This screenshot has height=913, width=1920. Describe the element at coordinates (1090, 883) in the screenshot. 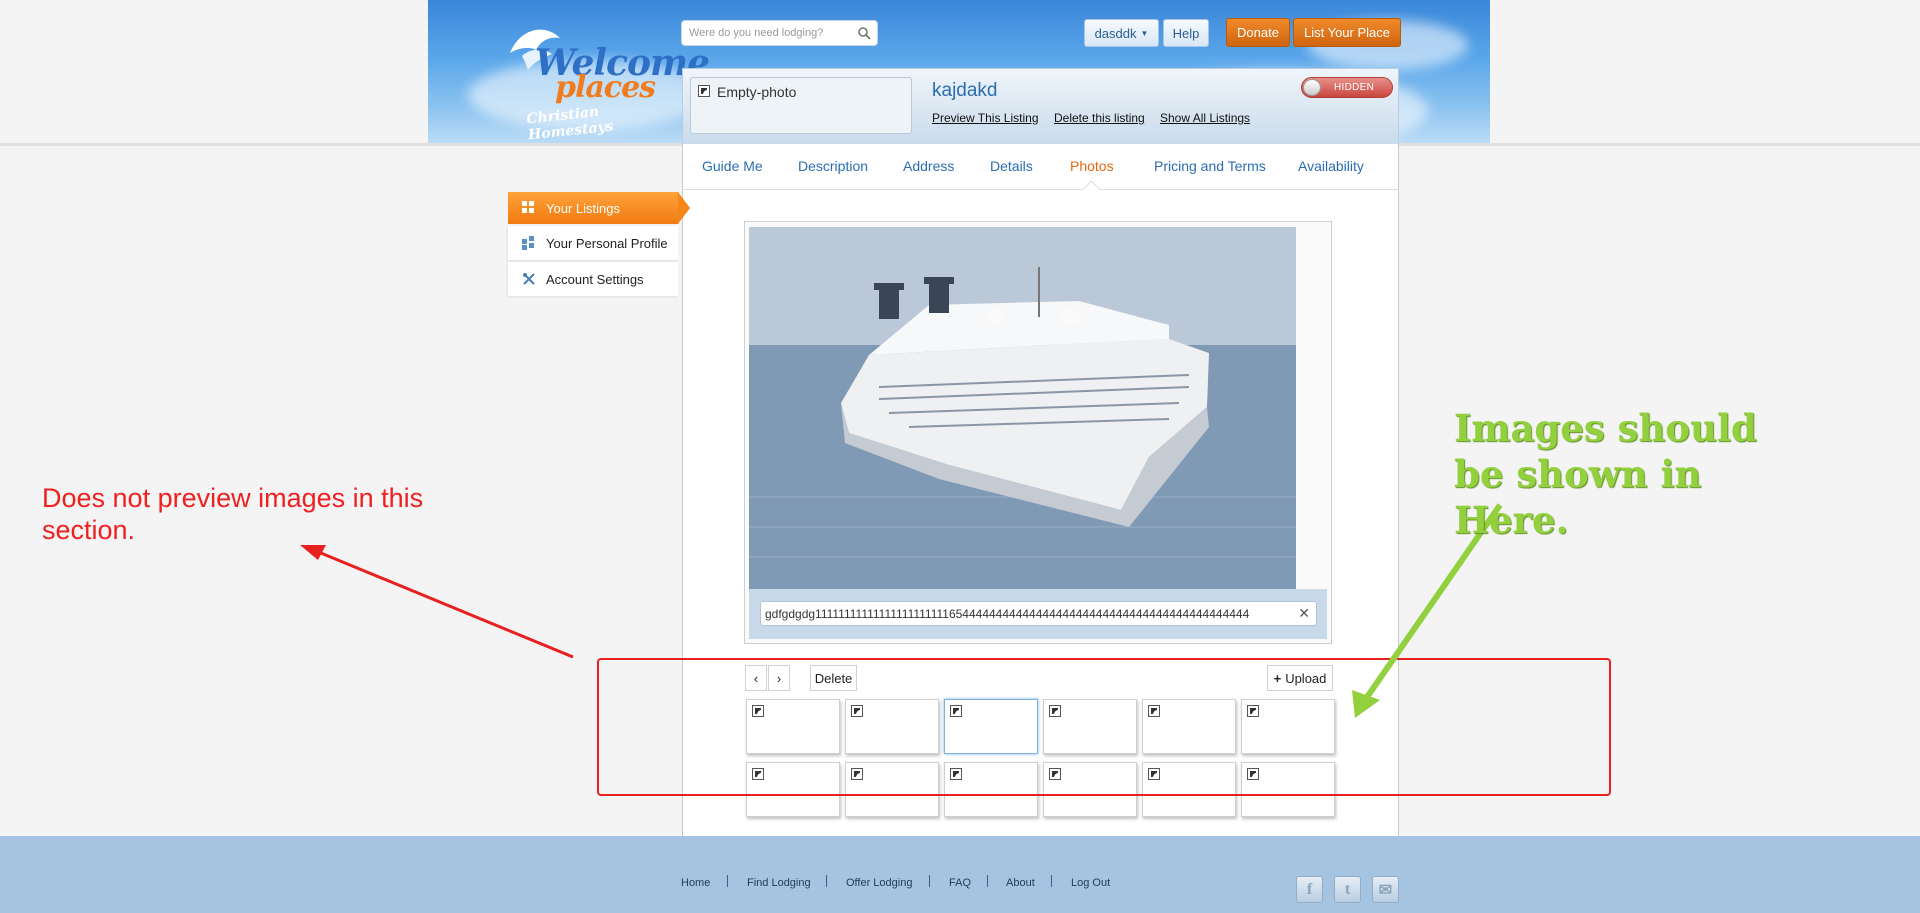

I see `footer-link-log-out: Log Out` at that location.